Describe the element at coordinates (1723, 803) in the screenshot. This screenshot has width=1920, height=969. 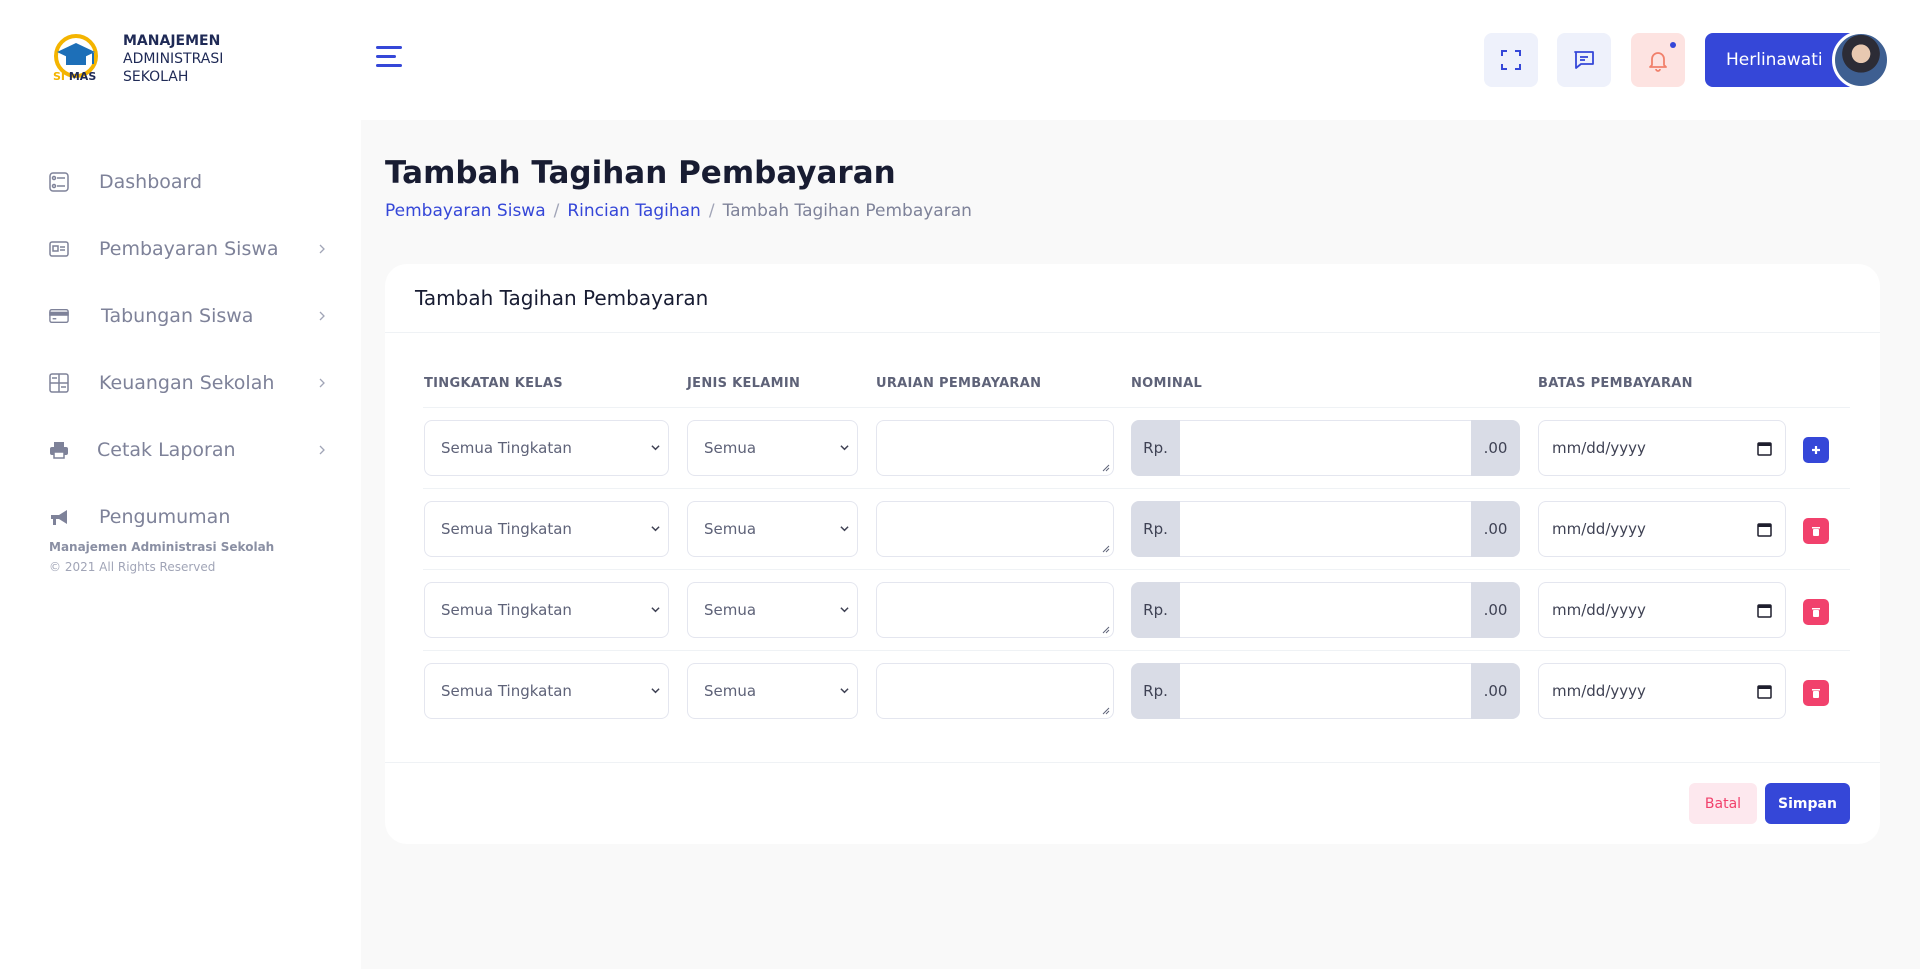
I see `cancel-button: Batal` at that location.